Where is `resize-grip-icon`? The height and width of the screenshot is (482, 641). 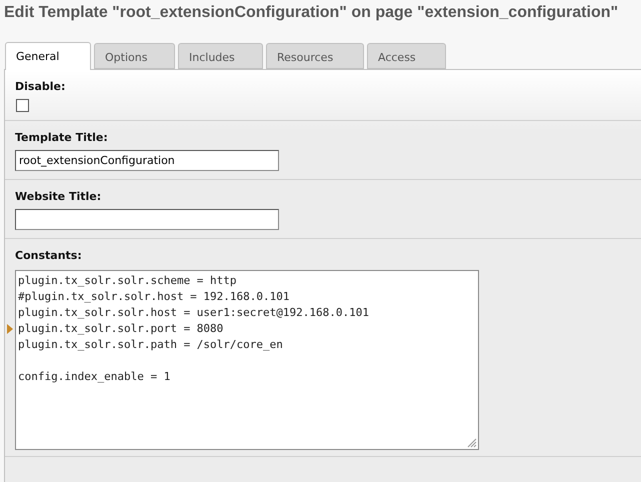
resize-grip-icon is located at coordinates (472, 443).